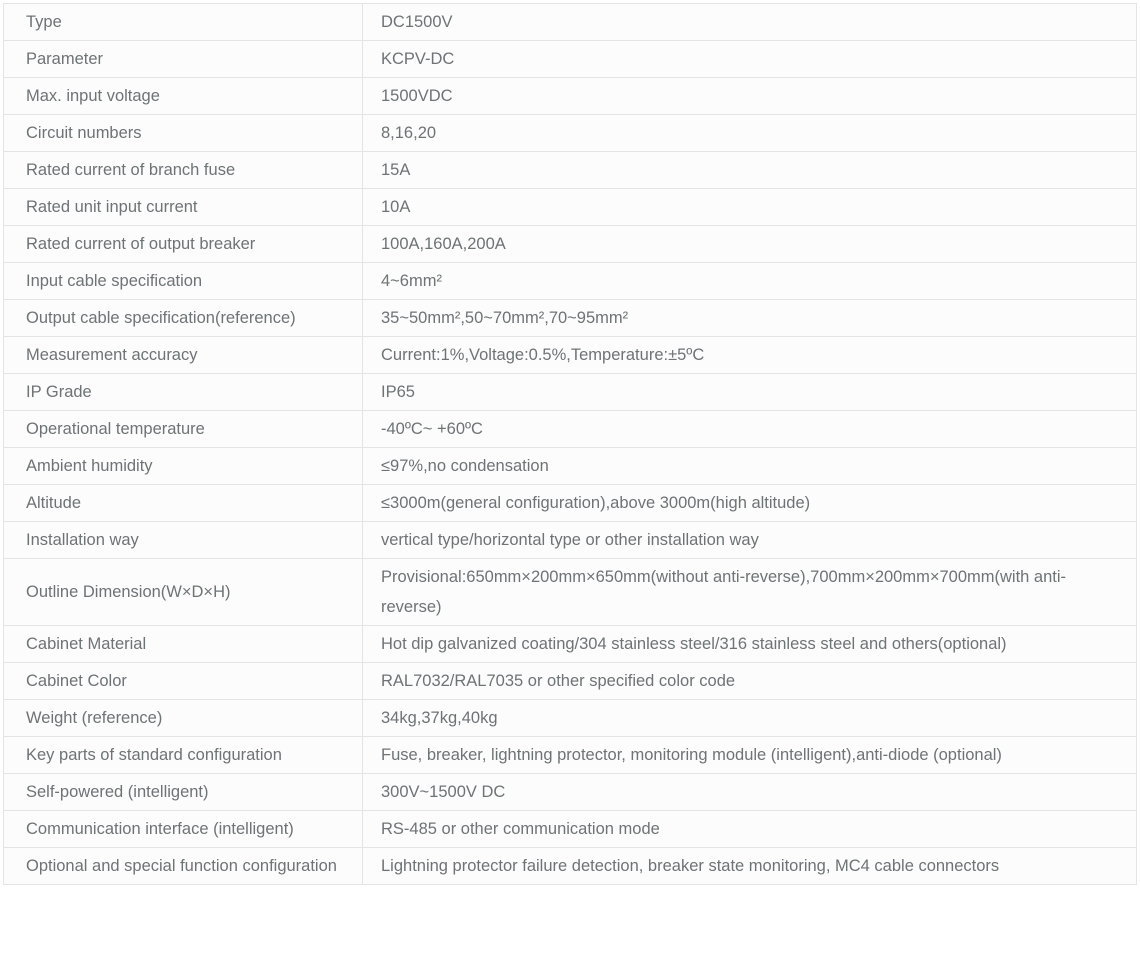 Image resolution: width=1140 pixels, height=972 pixels. Describe the element at coordinates (65, 59) in the screenshot. I see `spec-label-text: Parameter` at that location.